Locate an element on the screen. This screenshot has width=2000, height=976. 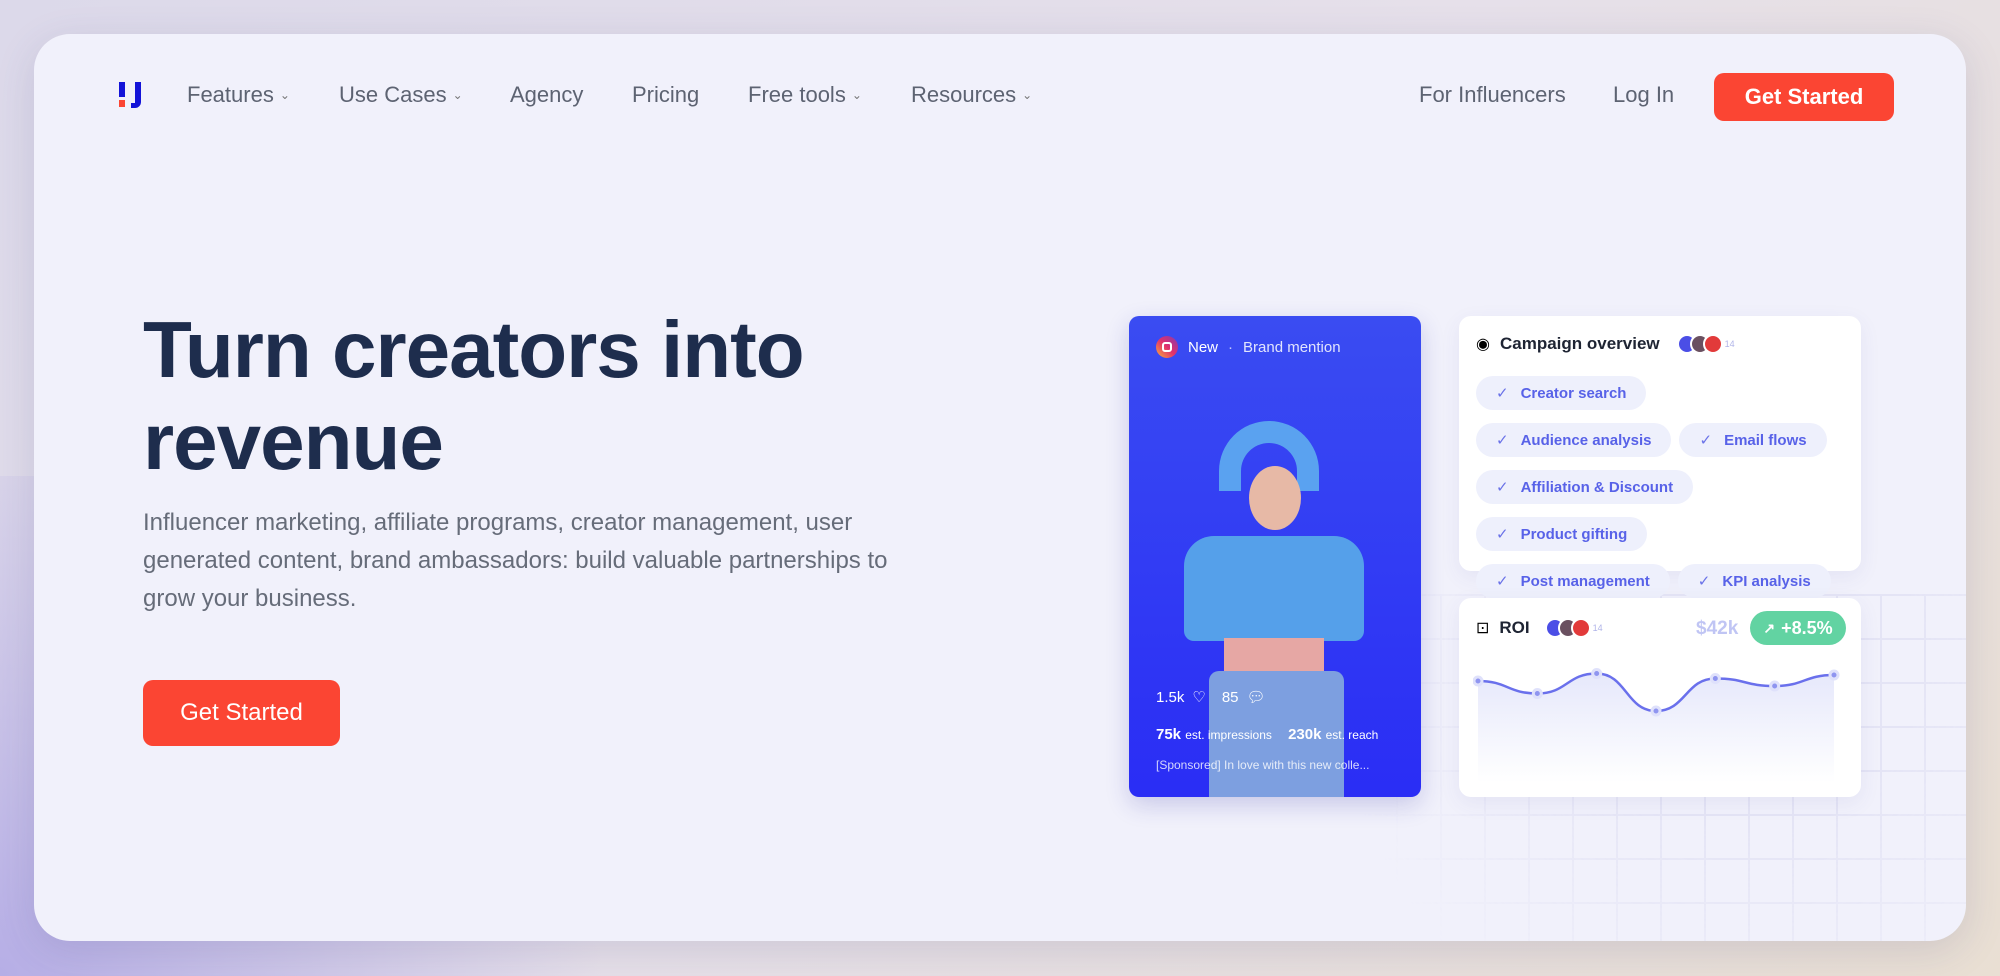
nav-resources: Resources ⌄ is located at coordinates (971, 95).